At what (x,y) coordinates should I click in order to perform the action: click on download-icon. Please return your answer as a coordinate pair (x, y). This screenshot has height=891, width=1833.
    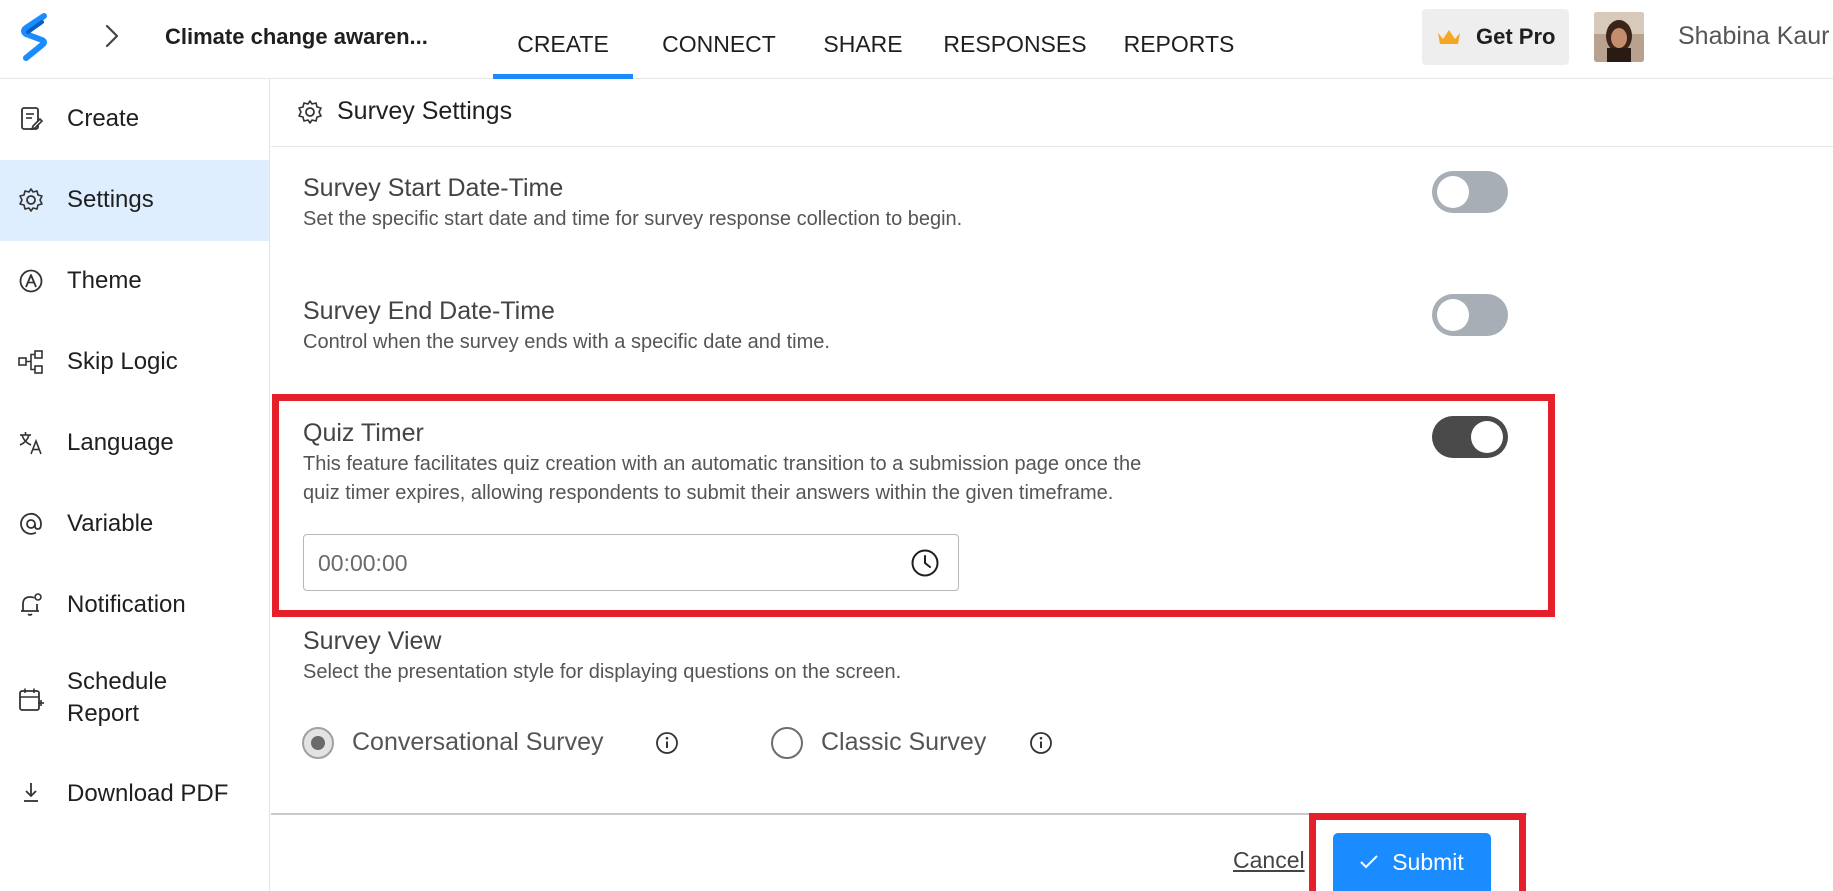
    Looking at the image, I should click on (31, 792).